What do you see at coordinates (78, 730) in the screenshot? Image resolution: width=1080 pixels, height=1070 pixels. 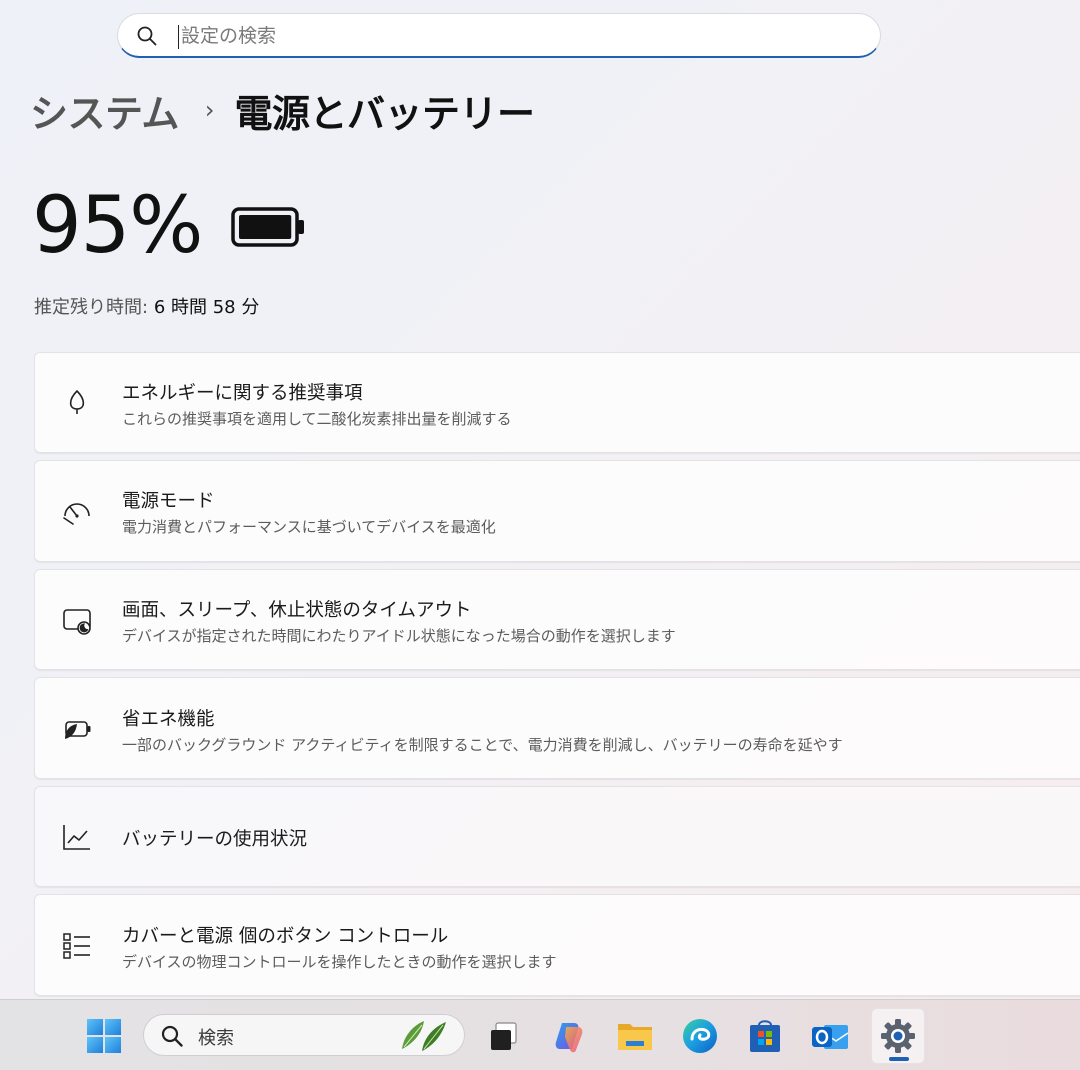 I see `battery-saver-icon` at bounding box center [78, 730].